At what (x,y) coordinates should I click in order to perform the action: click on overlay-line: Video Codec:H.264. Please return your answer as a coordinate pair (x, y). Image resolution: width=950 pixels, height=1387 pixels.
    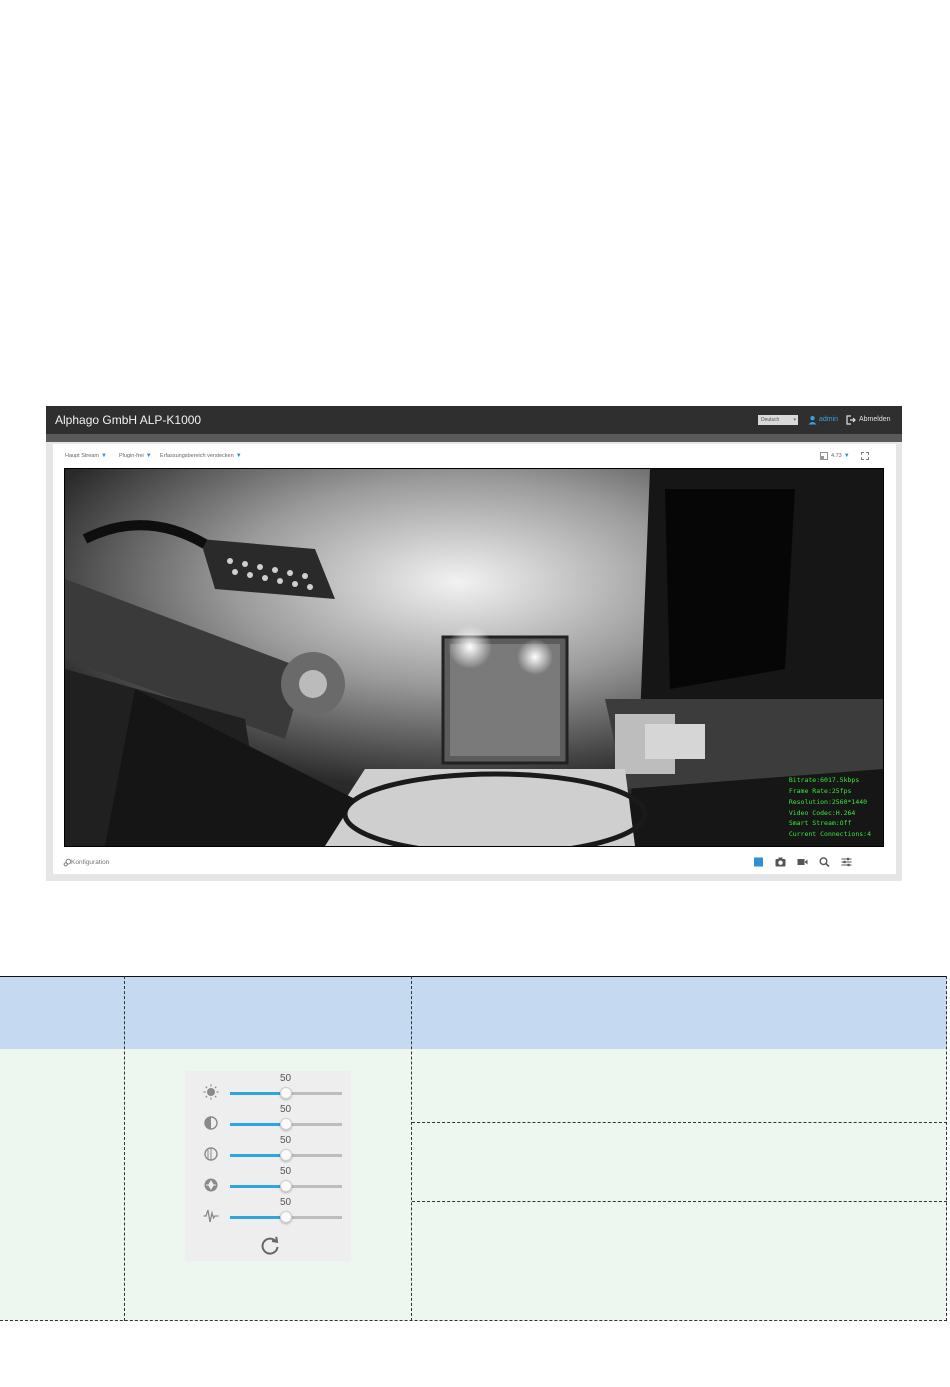
    Looking at the image, I should click on (822, 812).